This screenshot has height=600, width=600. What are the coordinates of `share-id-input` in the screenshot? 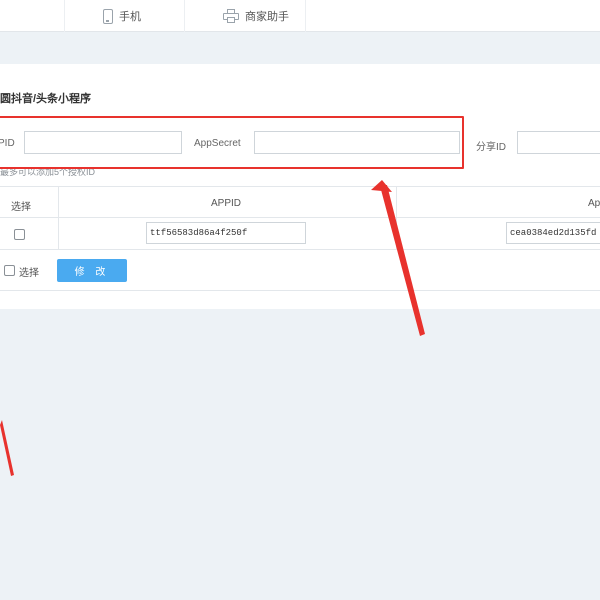 It's located at (558, 142).